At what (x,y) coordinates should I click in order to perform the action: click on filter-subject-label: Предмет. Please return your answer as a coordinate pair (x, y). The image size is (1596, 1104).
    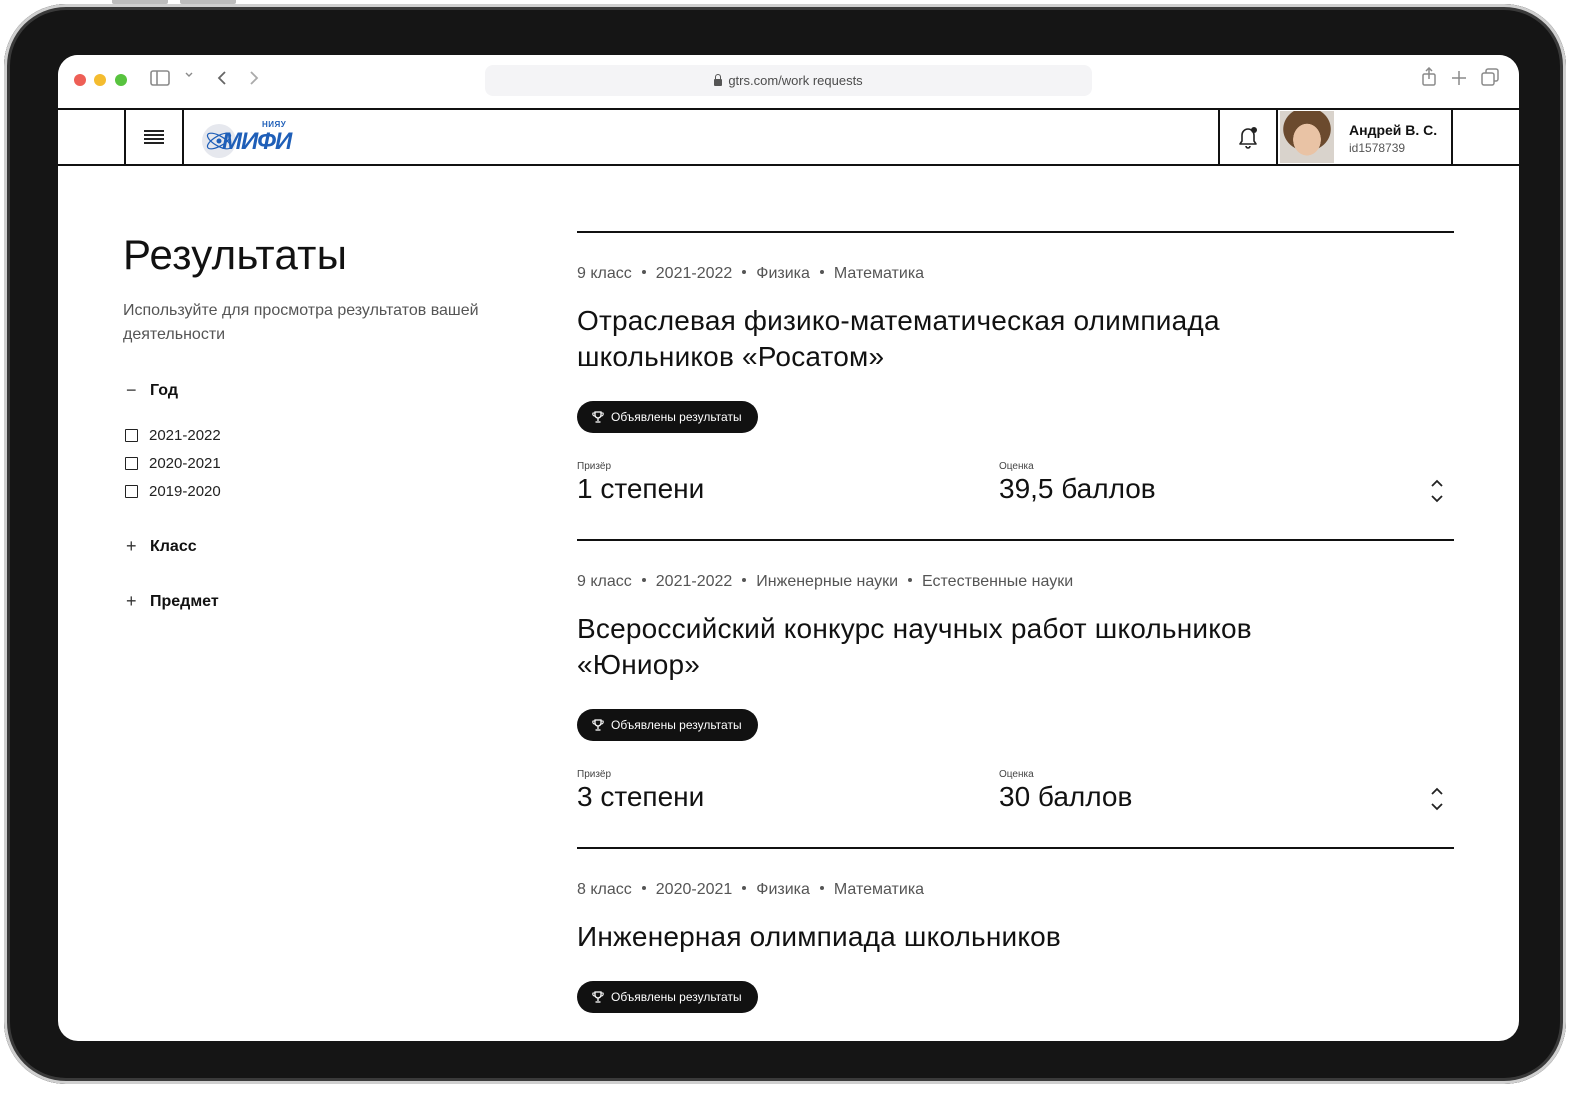
    Looking at the image, I should click on (184, 601).